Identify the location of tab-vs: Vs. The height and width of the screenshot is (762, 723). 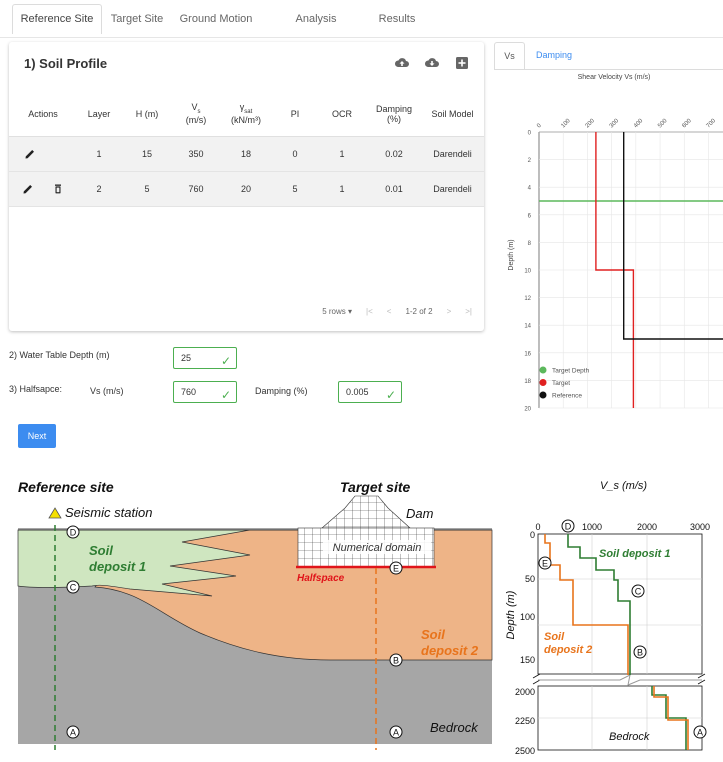
(509, 55).